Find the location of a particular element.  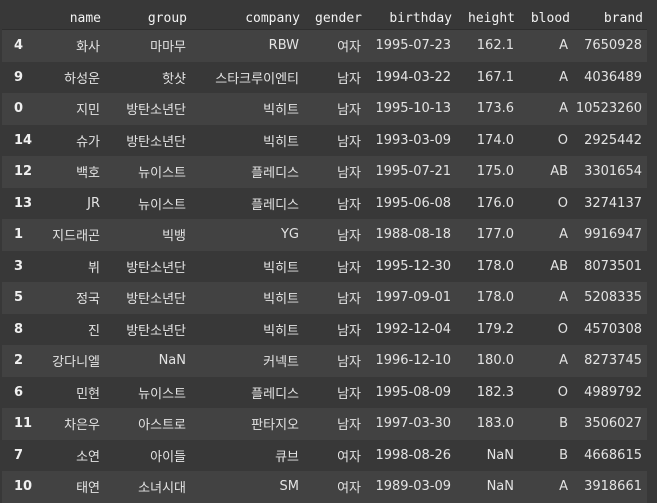

cell-group: 소녀시대 is located at coordinates (162, 489).